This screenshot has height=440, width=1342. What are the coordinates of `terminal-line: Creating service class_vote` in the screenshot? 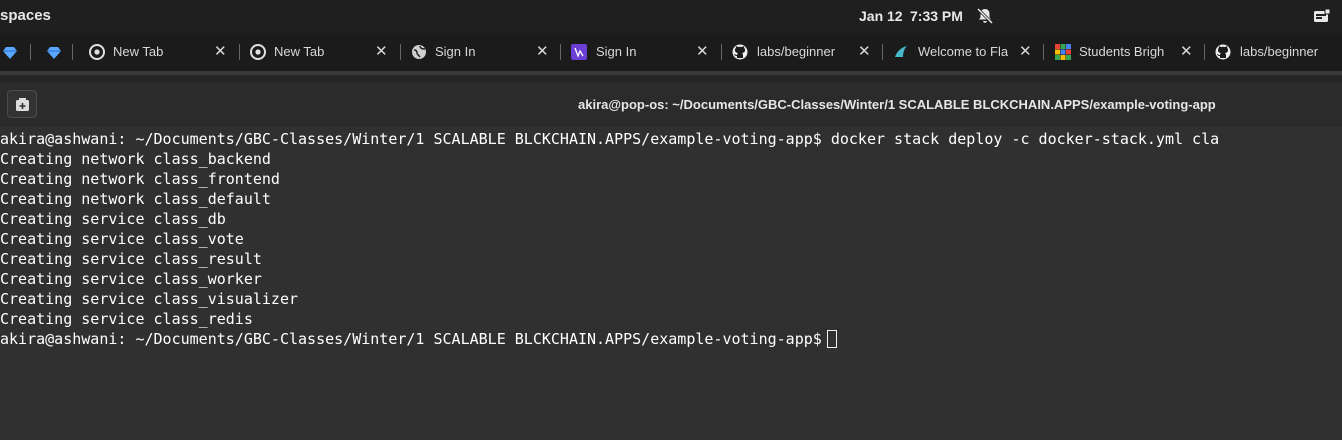 It's located at (122, 239).